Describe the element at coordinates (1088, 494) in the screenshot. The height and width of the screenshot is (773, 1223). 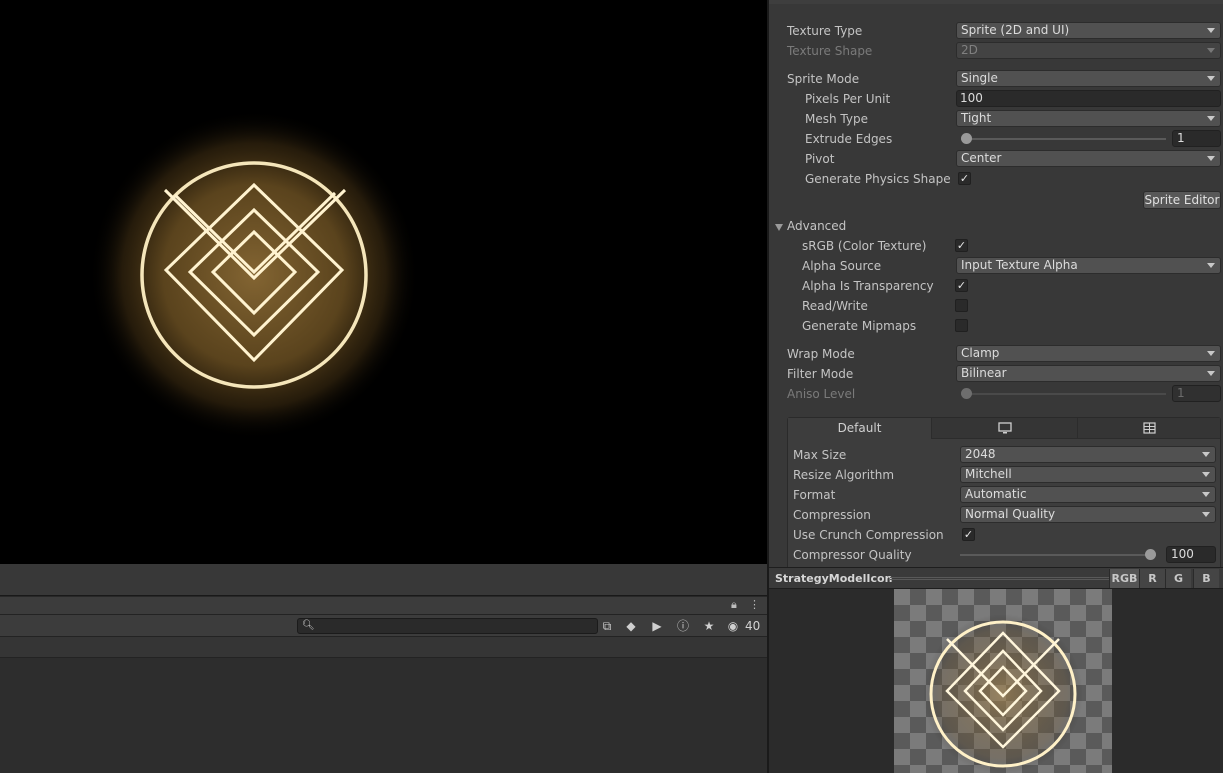
I see `format-dropdown: Automatic` at that location.